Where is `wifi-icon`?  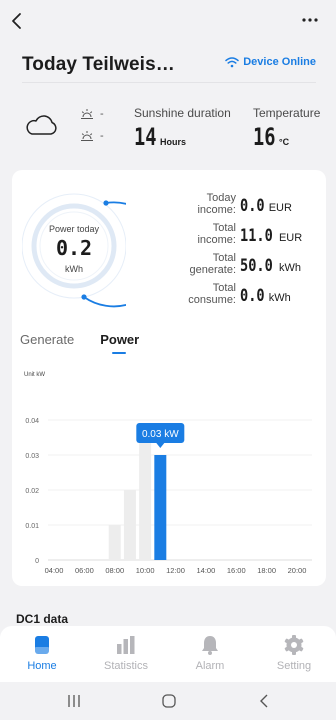 wifi-icon is located at coordinates (232, 62).